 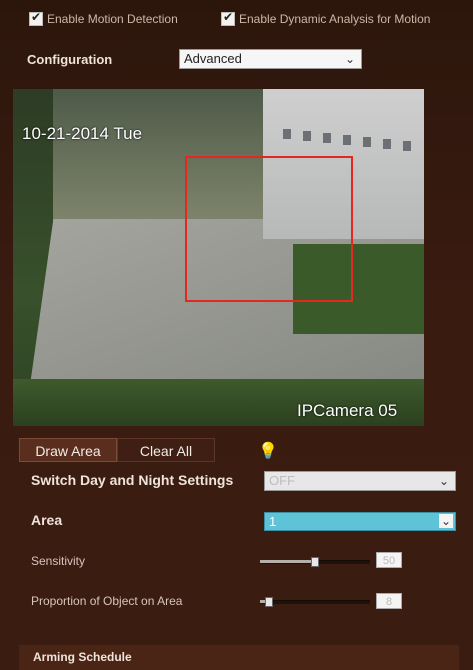 I want to click on osd-date: 10-21-2014 Tue, so click(x=82, y=133).